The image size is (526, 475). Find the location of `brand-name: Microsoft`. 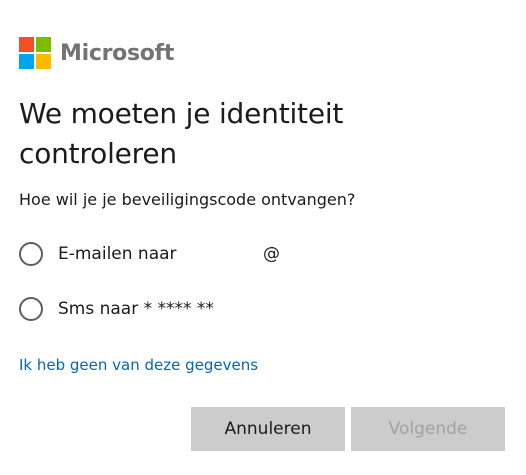

brand-name: Microsoft is located at coordinates (117, 53).